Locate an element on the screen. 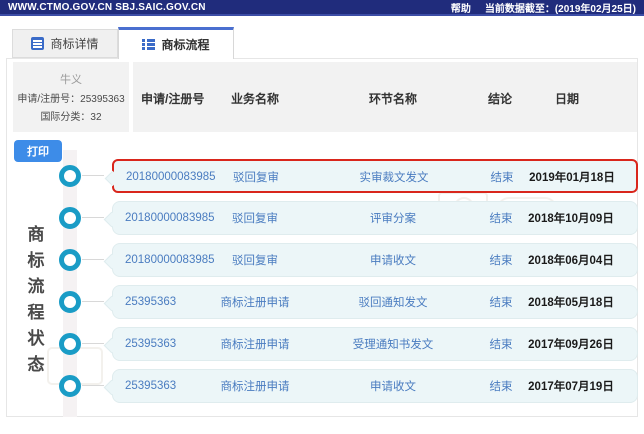 Image resolution: width=644 pixels, height=434 pixels. header-date: 日期 is located at coordinates (566, 99).